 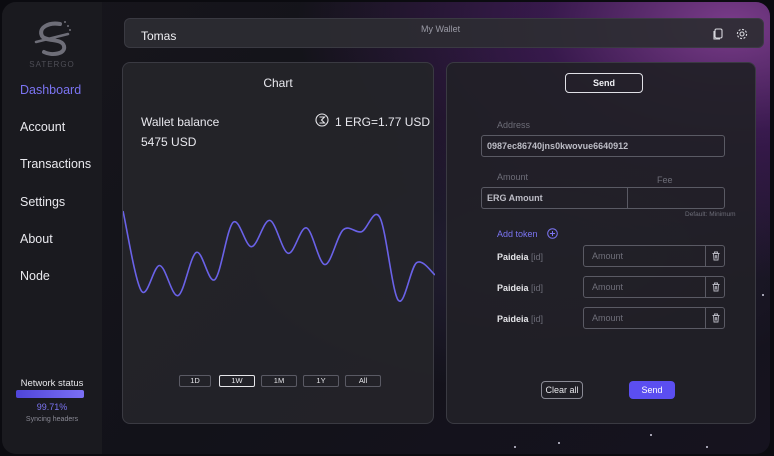 What do you see at coordinates (441, 29) in the screenshot?
I see `wallet-name: My Wallet` at bounding box center [441, 29].